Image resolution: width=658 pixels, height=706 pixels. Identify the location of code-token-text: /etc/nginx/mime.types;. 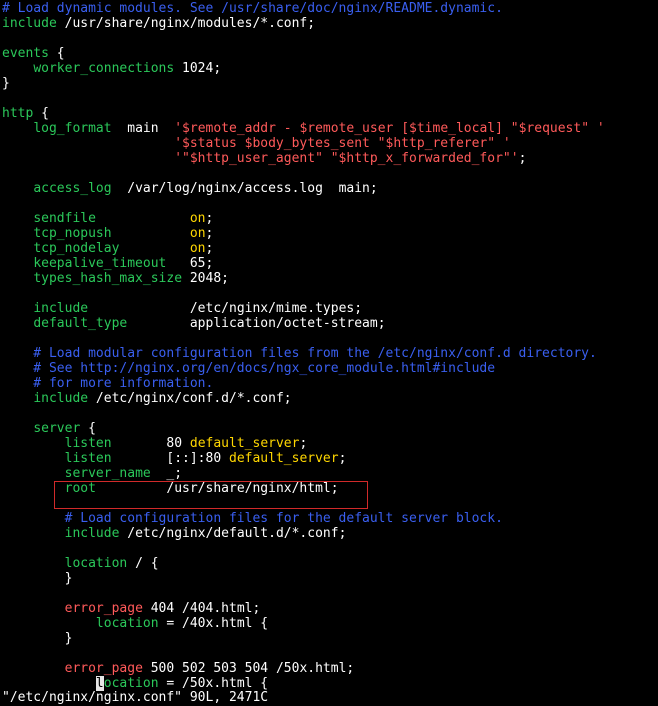
(225, 308).